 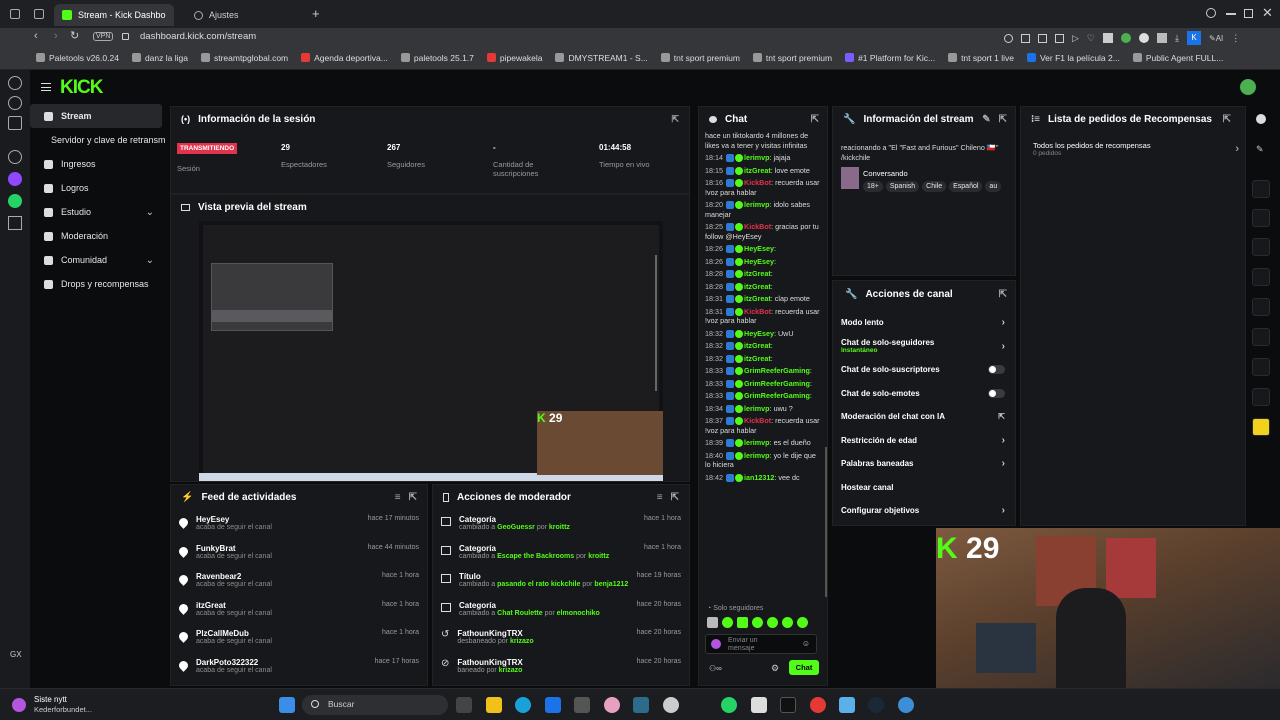 What do you see at coordinates (159, 58) in the screenshot?
I see `bookmark: danz la liga` at bounding box center [159, 58].